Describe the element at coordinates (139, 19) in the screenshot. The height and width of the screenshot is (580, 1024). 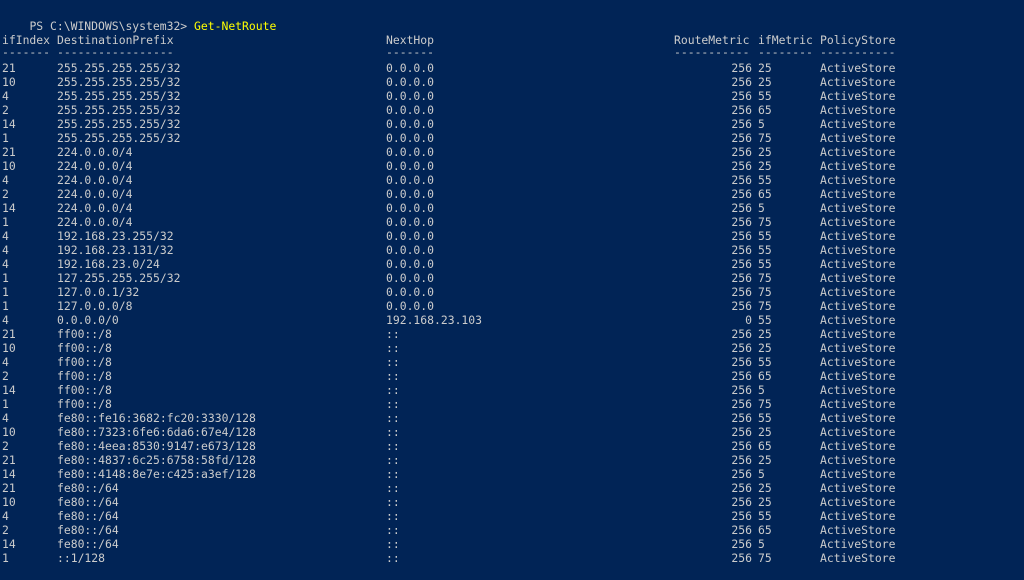
I see `prompt-line: PS C:\WINDOWS\system32> Get-NetRoute` at that location.